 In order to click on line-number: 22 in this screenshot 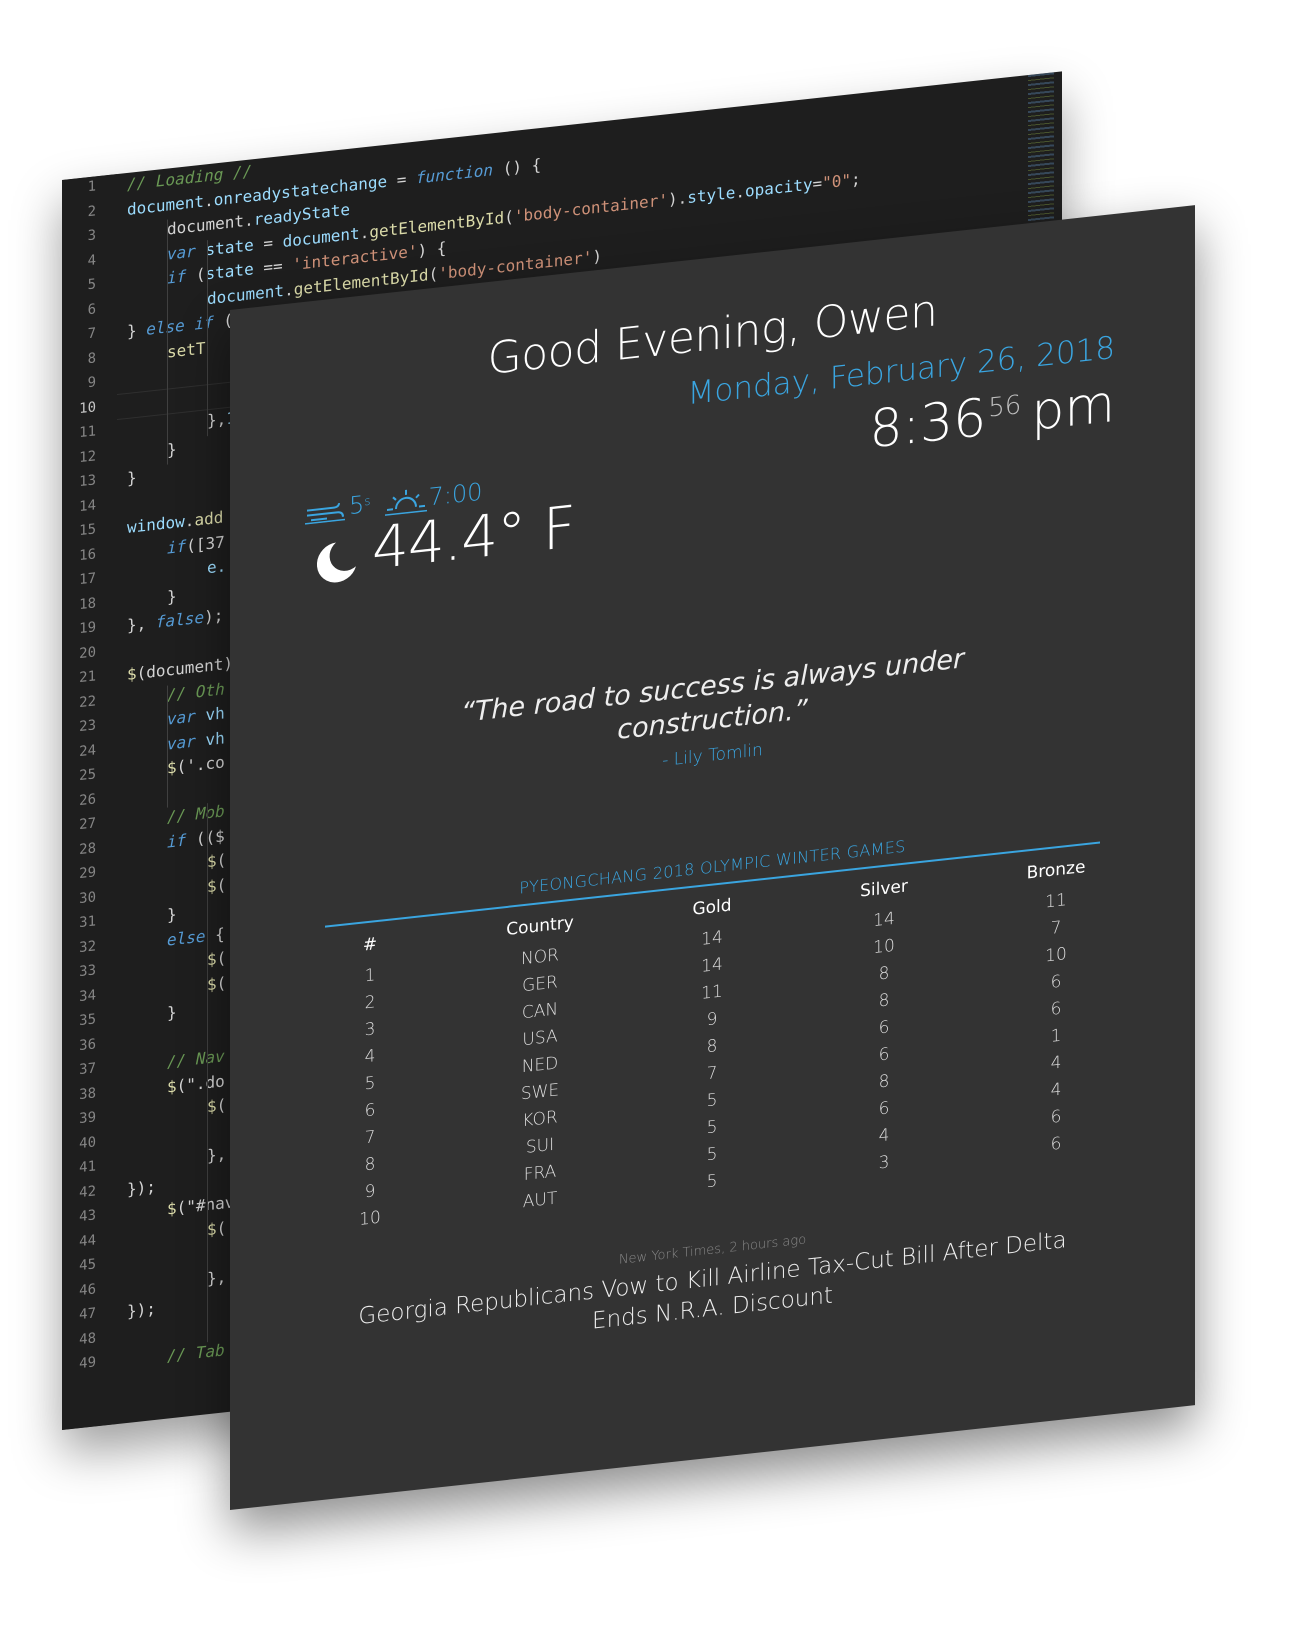, I will do `click(87, 701)`.